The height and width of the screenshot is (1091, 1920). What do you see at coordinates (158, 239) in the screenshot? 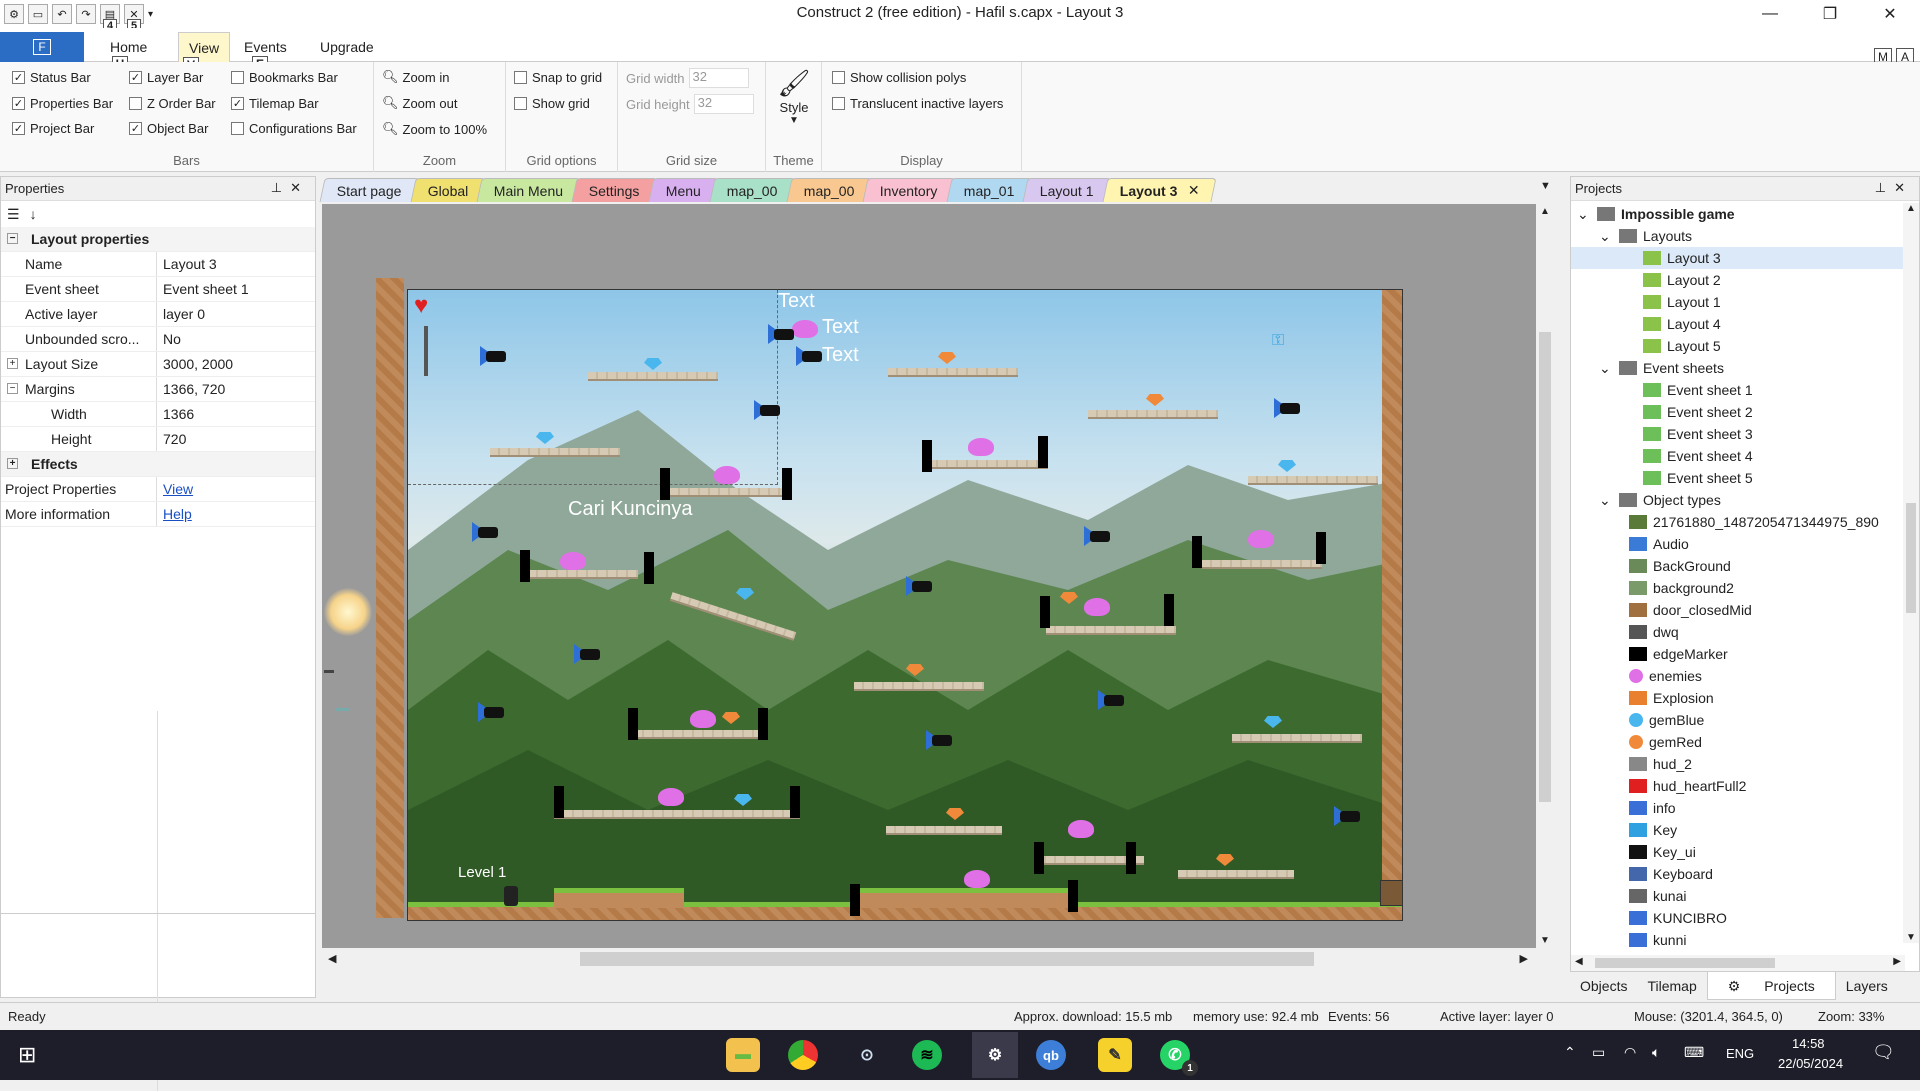
I see `layout-properties-section: − Layout properties` at bounding box center [158, 239].